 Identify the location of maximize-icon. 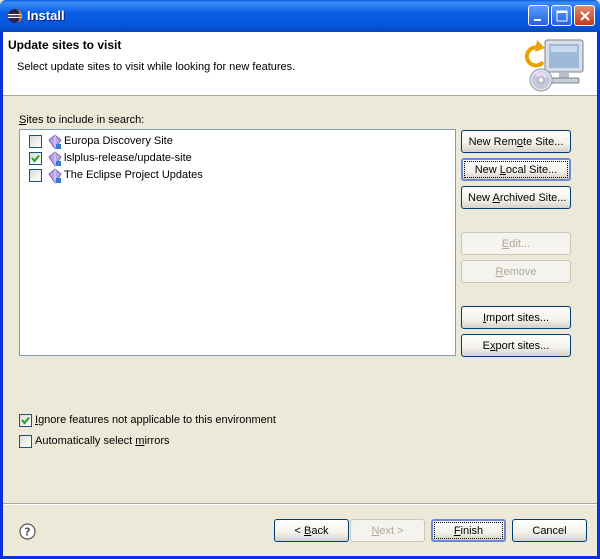
(562, 16).